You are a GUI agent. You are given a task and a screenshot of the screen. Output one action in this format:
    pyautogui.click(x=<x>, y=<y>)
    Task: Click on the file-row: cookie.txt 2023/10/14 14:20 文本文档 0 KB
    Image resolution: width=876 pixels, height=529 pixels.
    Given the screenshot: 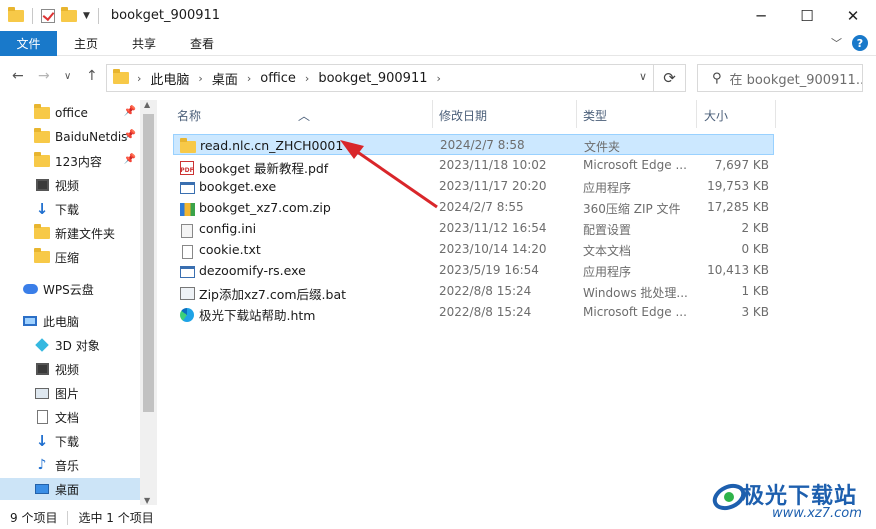 What is the action you would take?
    pyautogui.click(x=473, y=249)
    